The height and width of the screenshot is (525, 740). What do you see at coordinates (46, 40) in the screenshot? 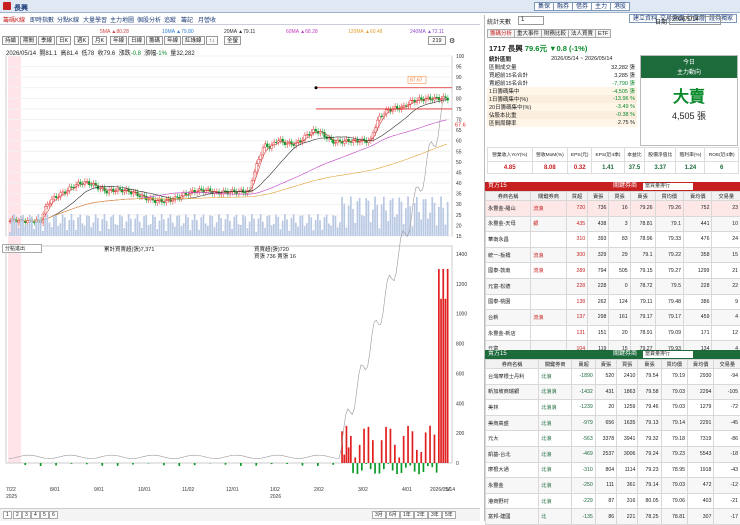
I see `tool-button: 季線` at bounding box center [46, 40].